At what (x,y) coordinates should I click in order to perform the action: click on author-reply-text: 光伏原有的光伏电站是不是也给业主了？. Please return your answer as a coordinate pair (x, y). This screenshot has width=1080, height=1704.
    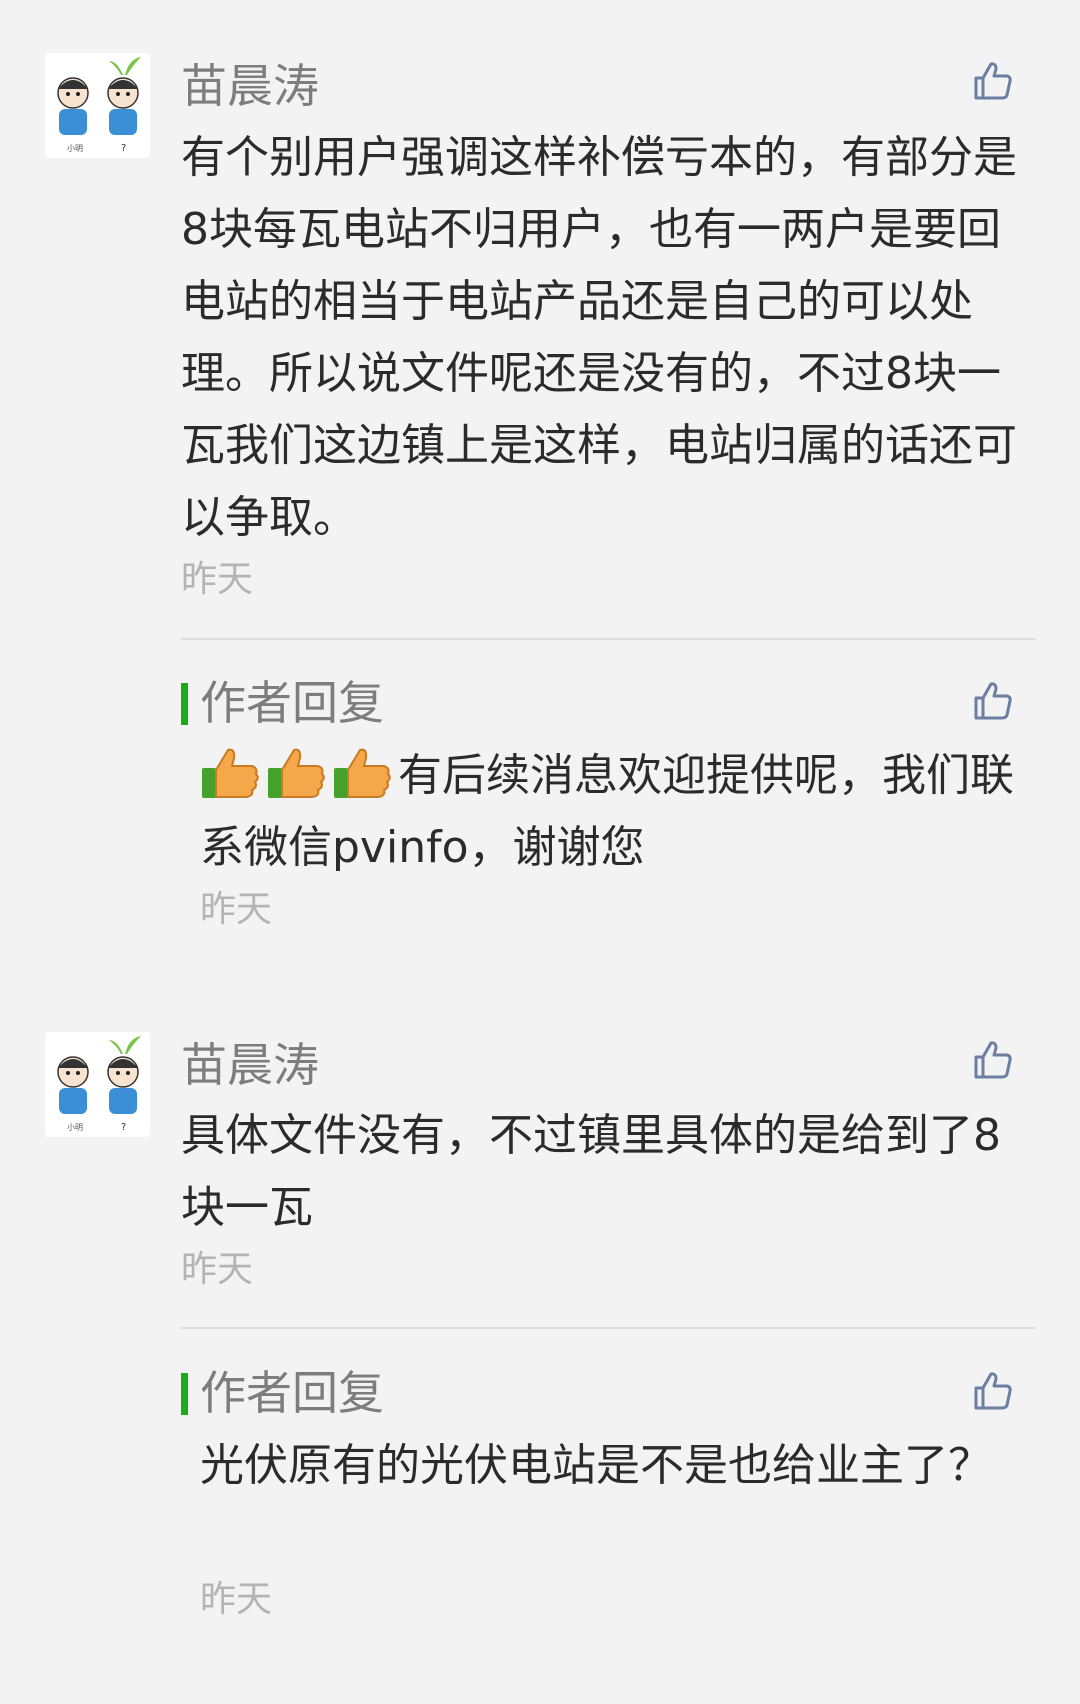
    Looking at the image, I should click on (596, 1465).